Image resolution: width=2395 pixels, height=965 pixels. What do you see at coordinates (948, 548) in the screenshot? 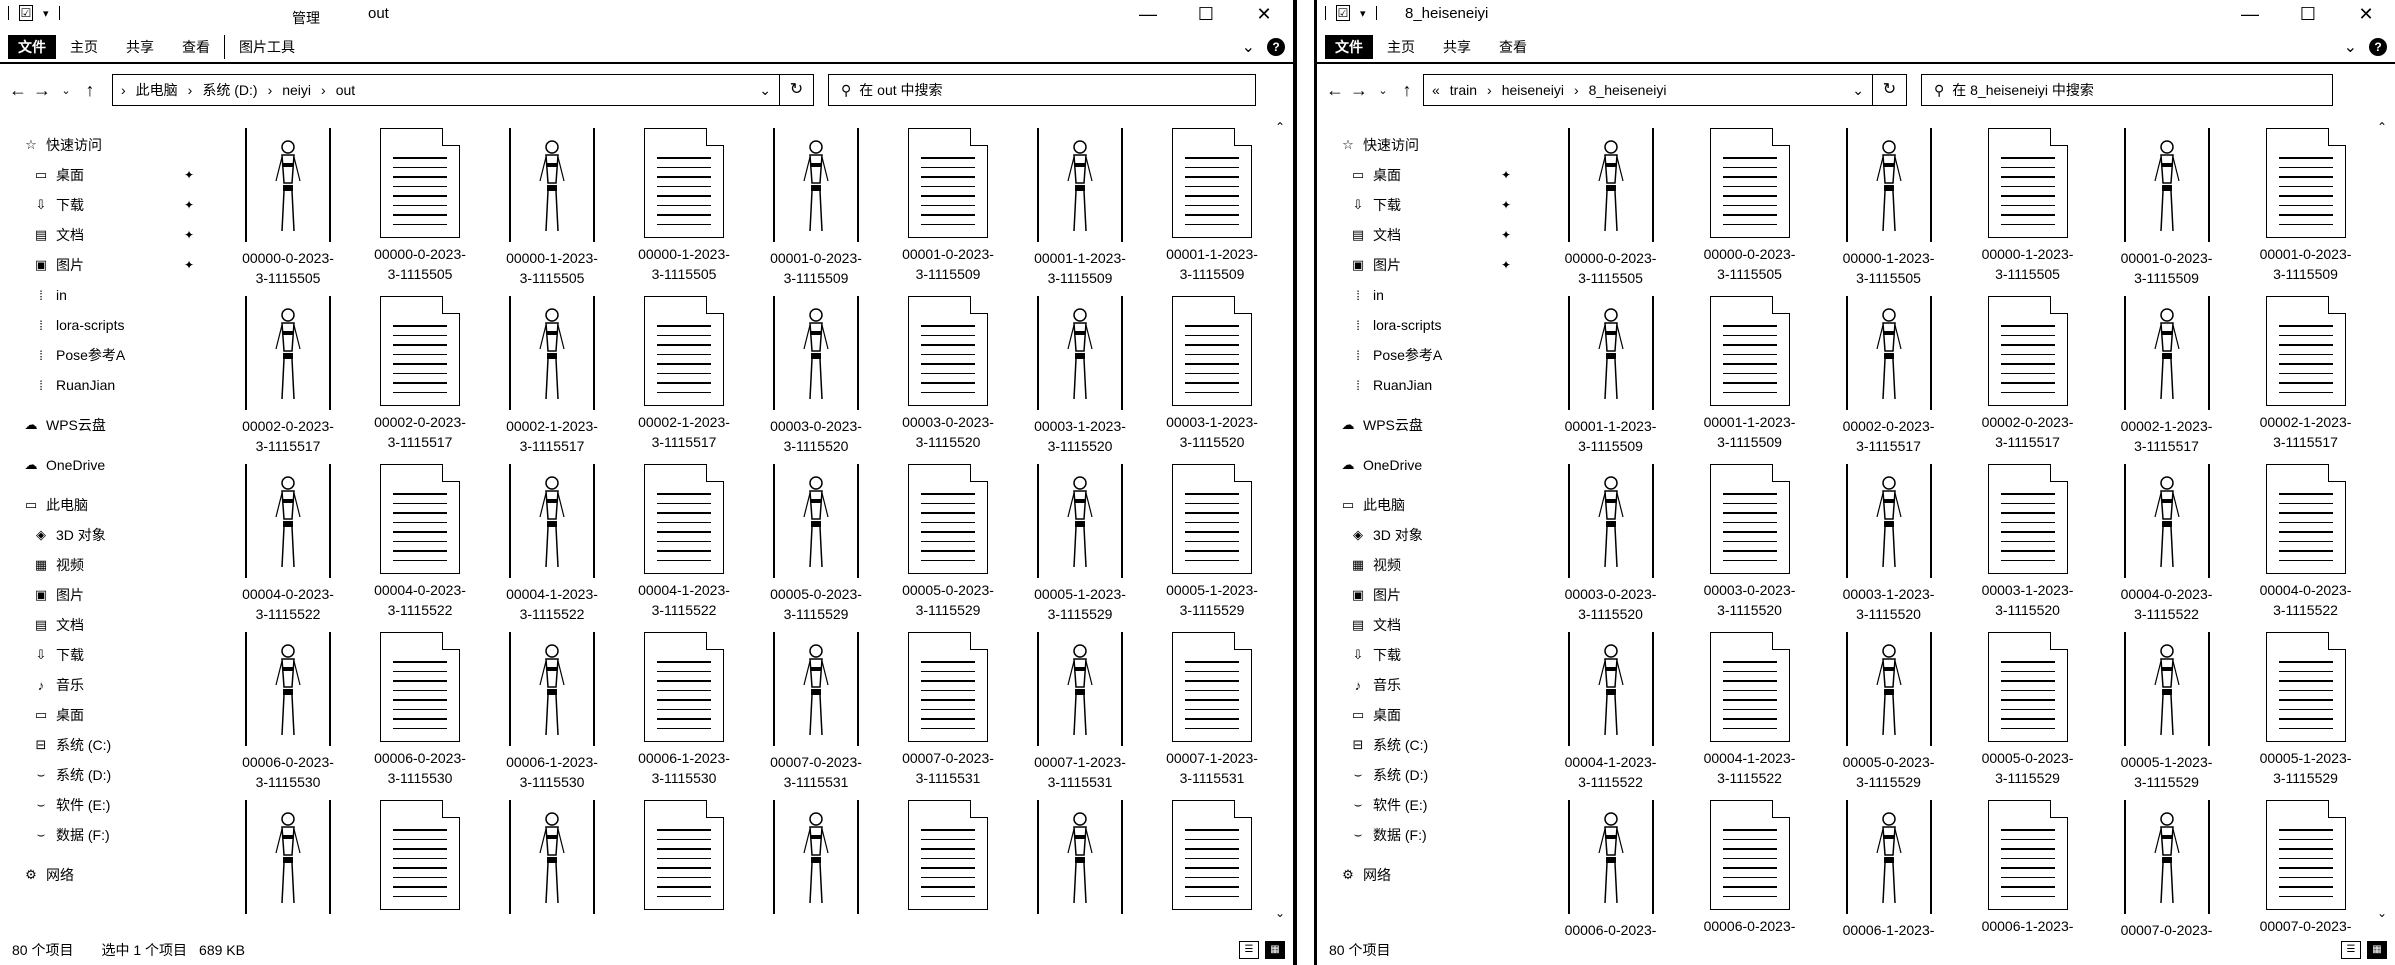
I see `file-item: 00005-0-2023- 3-1115529` at bounding box center [948, 548].